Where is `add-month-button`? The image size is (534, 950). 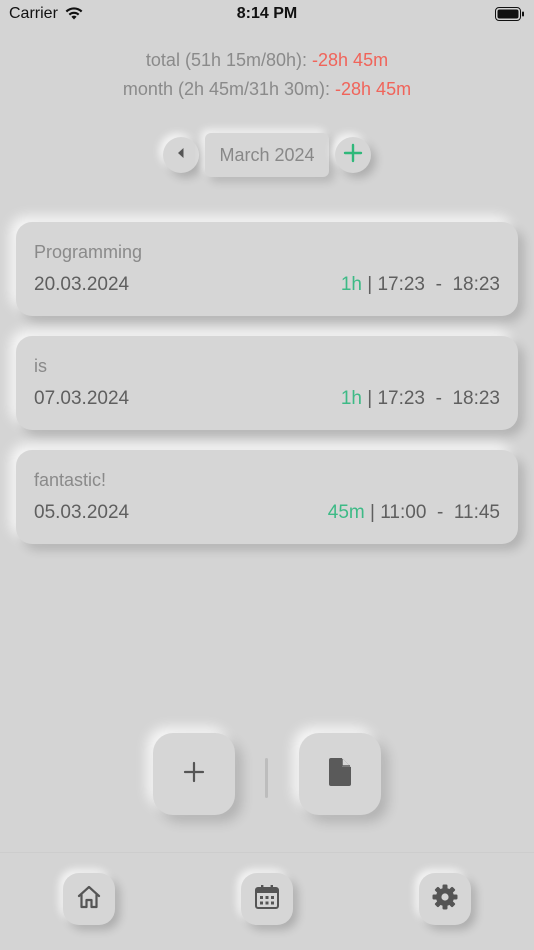
add-month-button is located at coordinates (353, 155).